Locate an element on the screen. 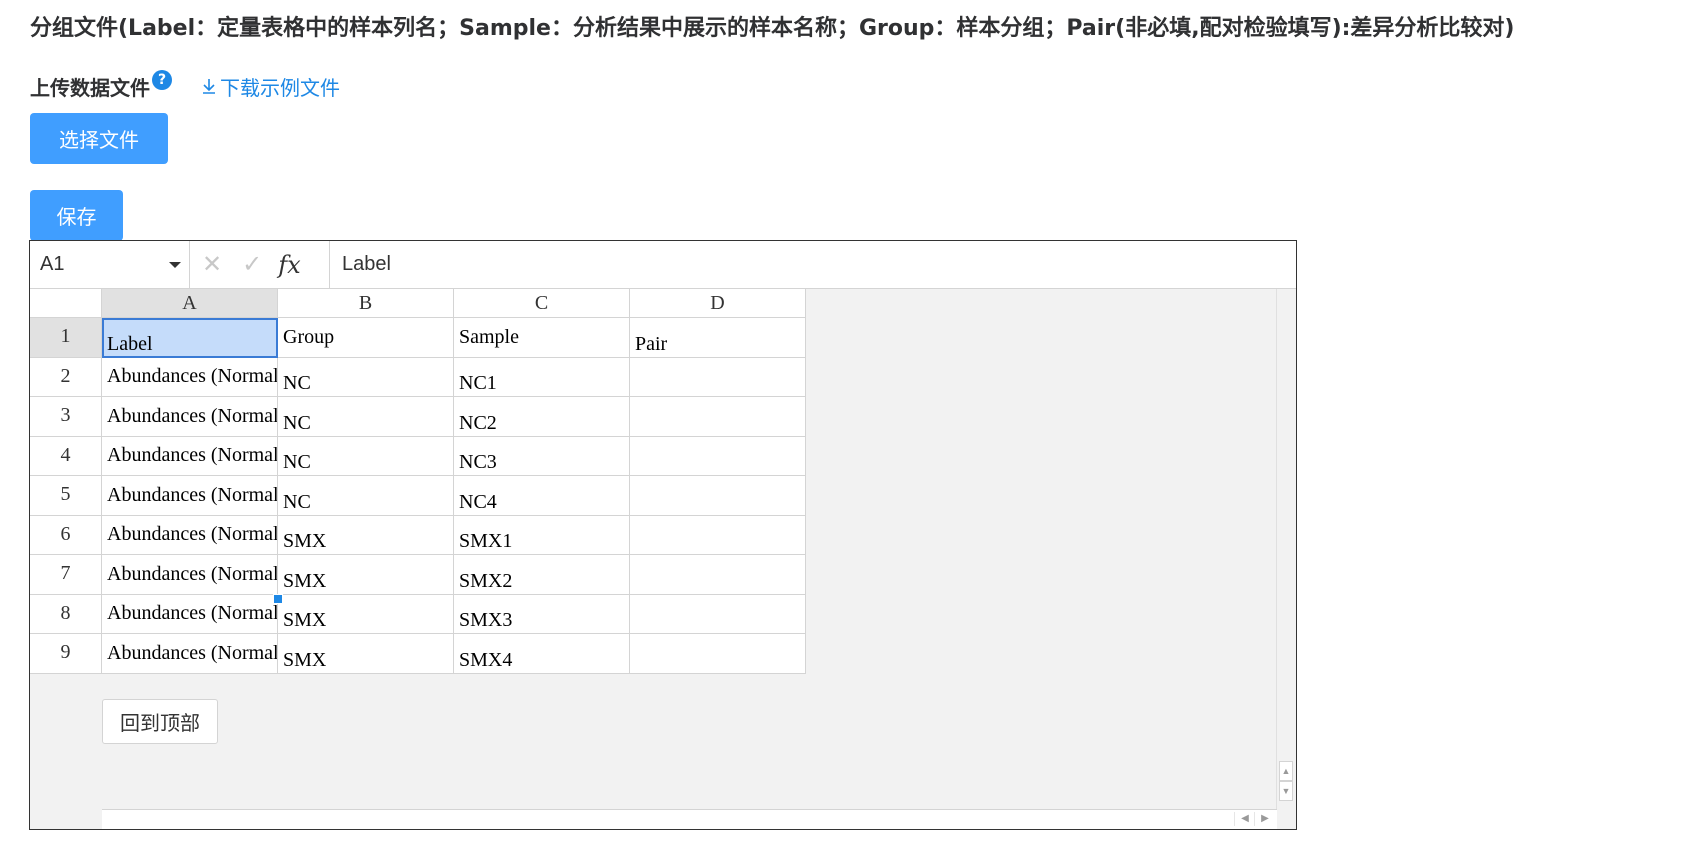  function-icon: fx is located at coordinates (289, 265).